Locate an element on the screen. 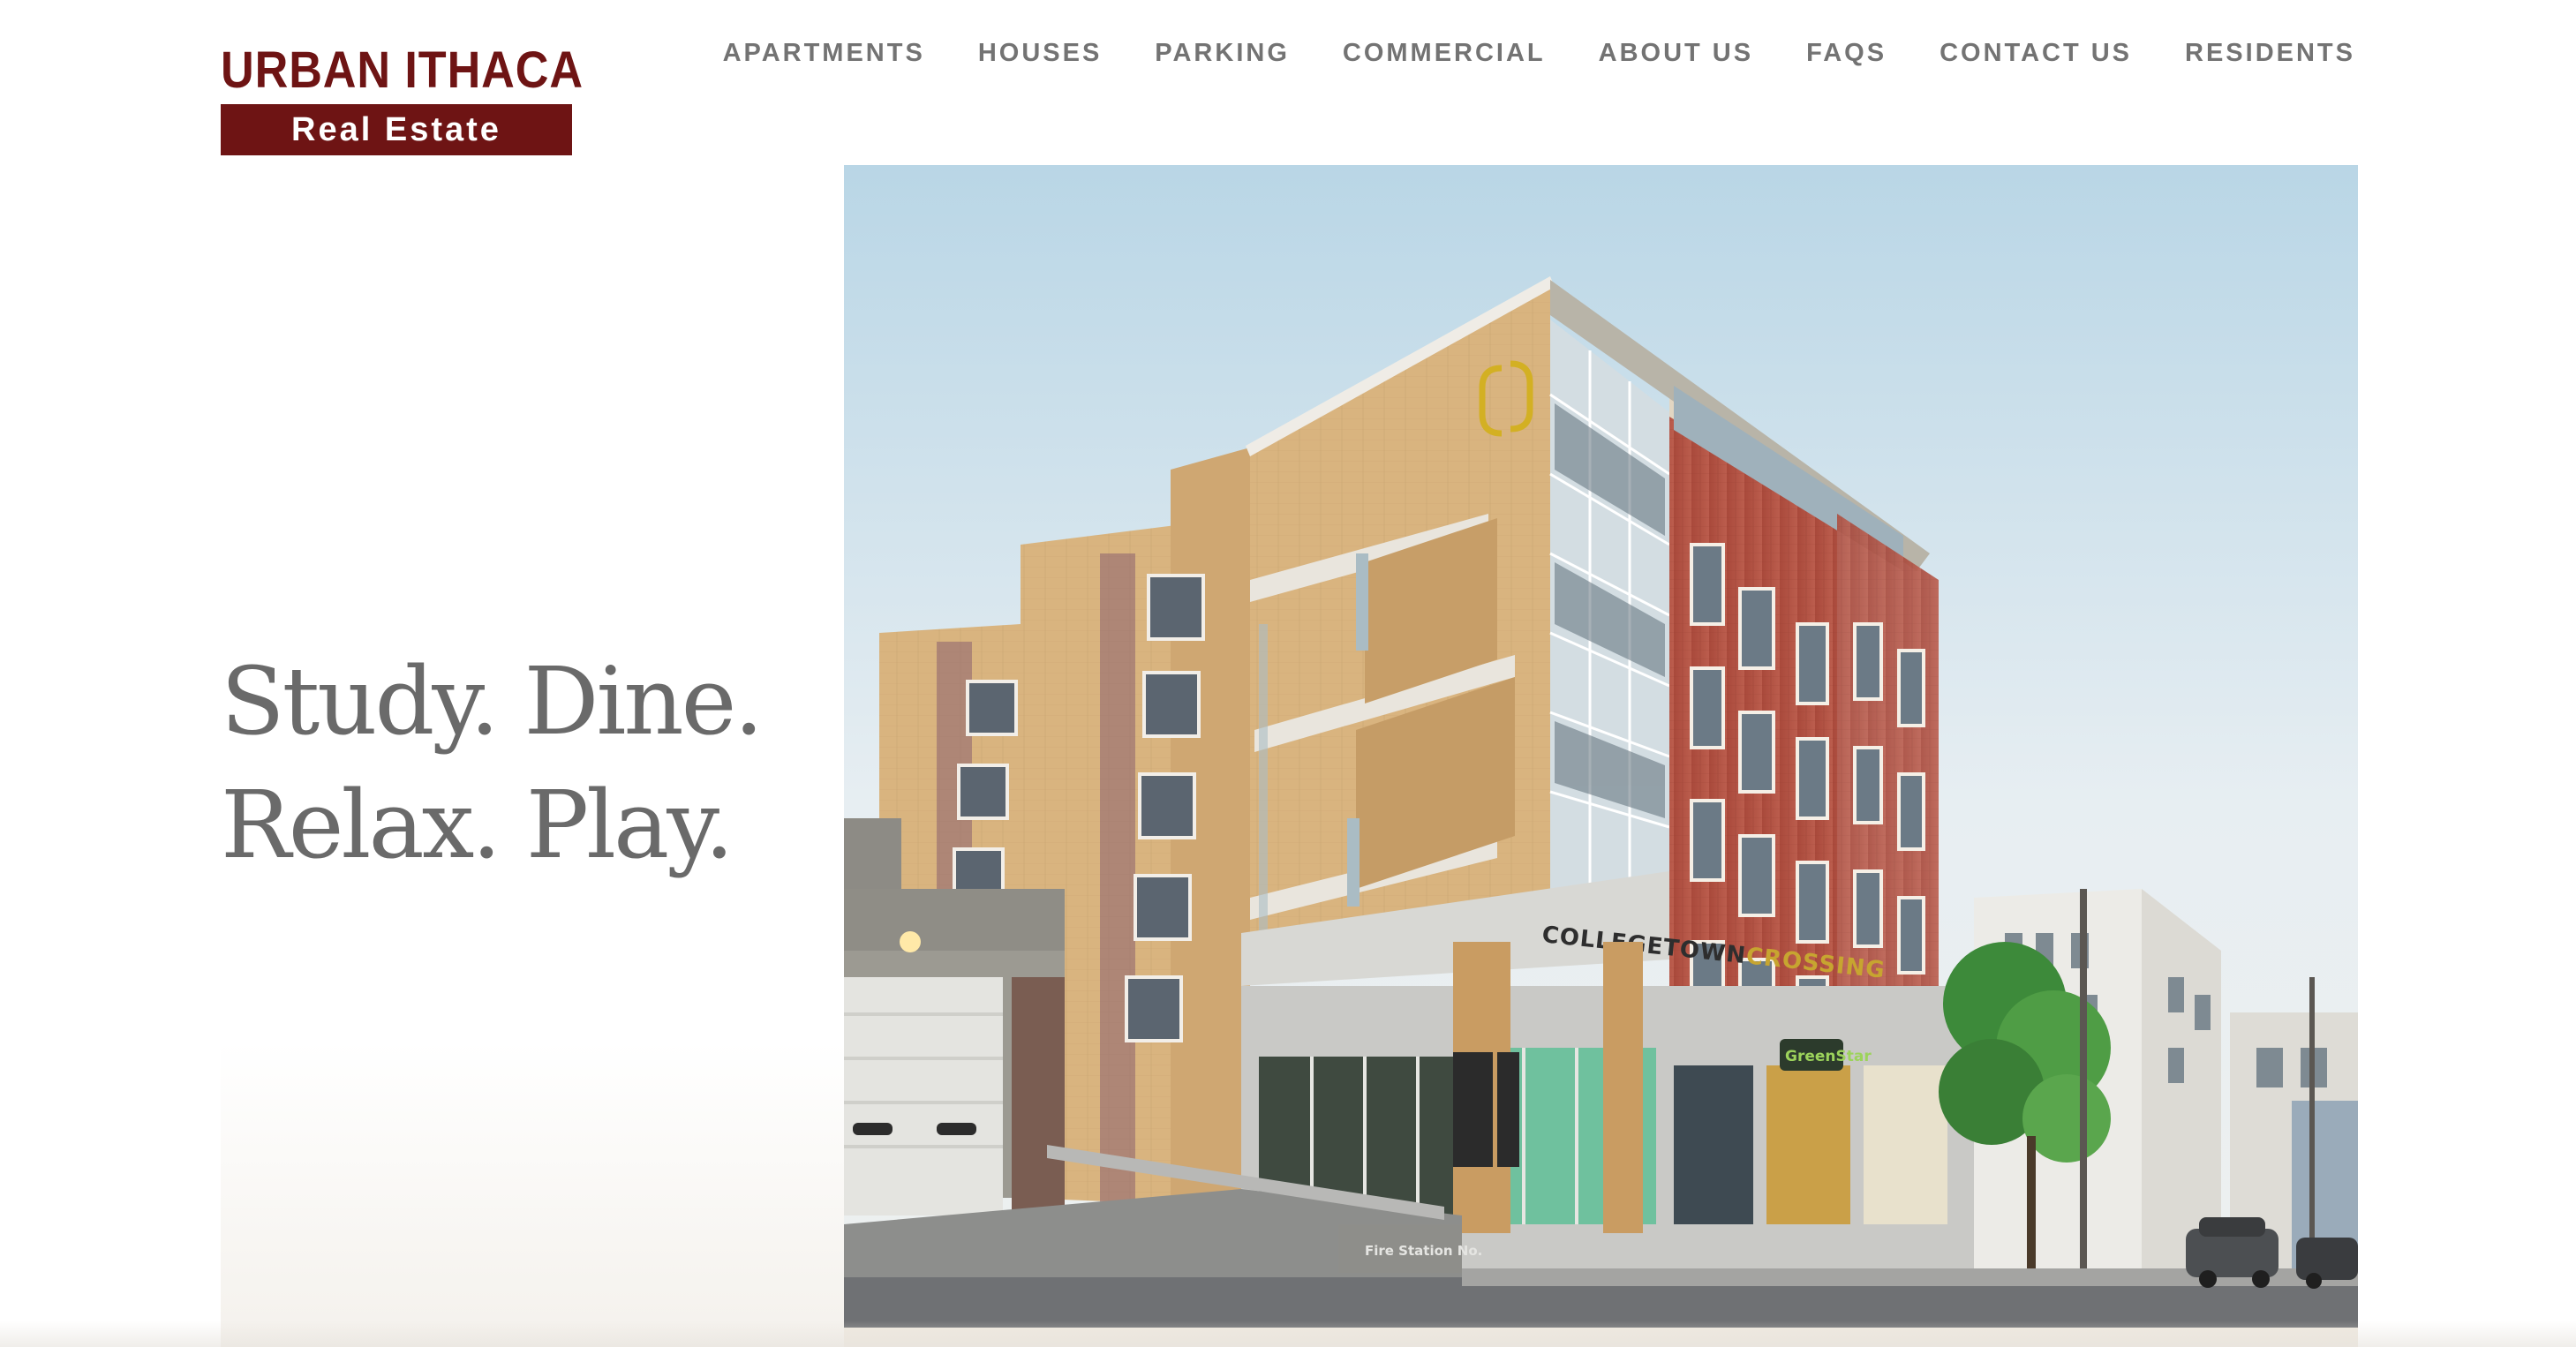  logo-subtitle: Real Estate is located at coordinates (396, 129).